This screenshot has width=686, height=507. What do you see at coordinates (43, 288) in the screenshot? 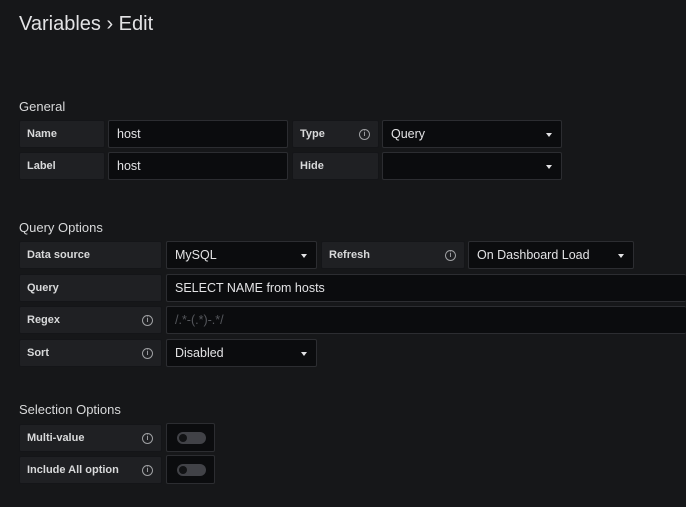
I see `query-label-text: Query` at bounding box center [43, 288].